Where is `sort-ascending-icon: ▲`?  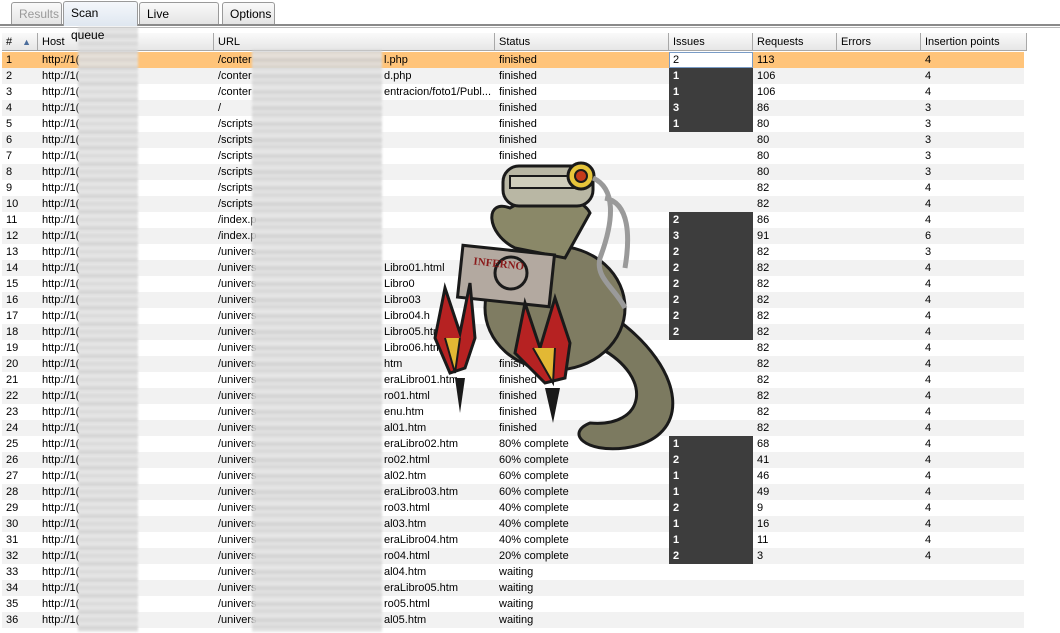 sort-ascending-icon: ▲ is located at coordinates (26, 42).